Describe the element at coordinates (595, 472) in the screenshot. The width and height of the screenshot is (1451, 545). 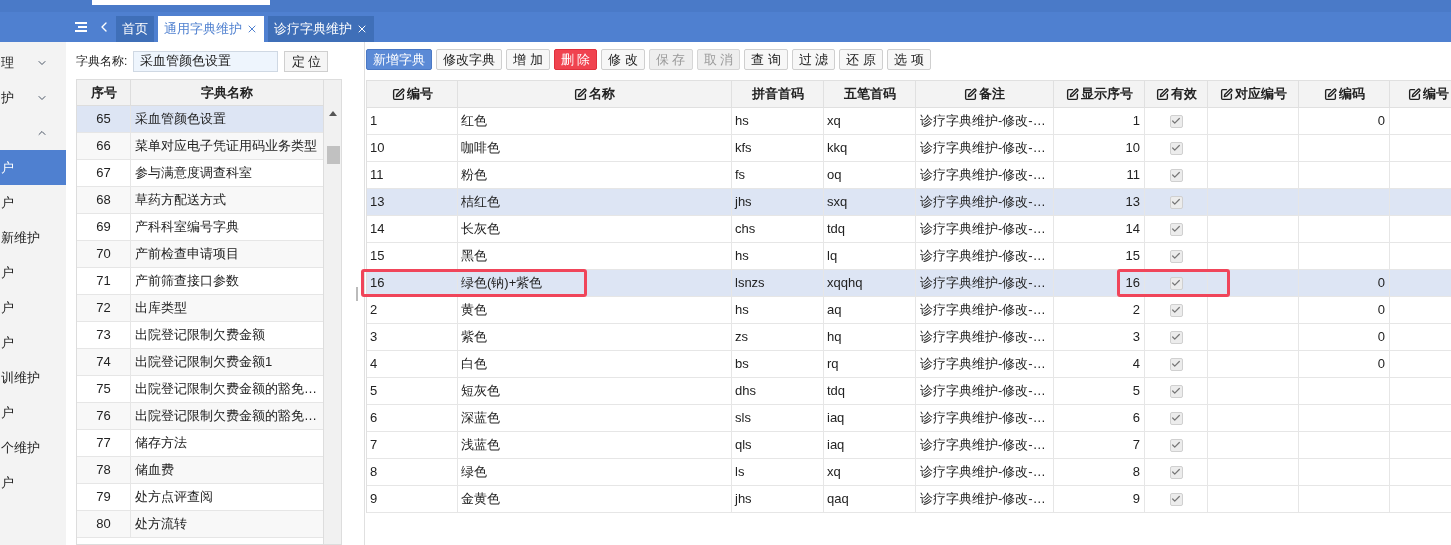
I see `table-cell: 绿色` at that location.